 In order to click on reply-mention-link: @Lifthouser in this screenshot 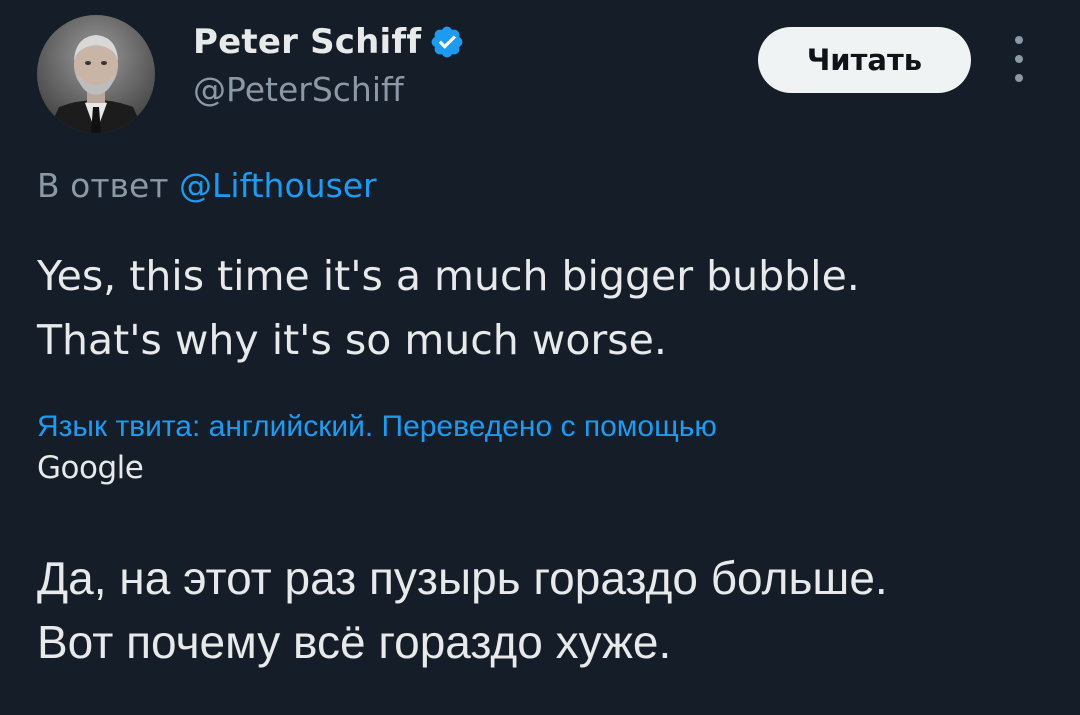, I will do `click(278, 185)`.